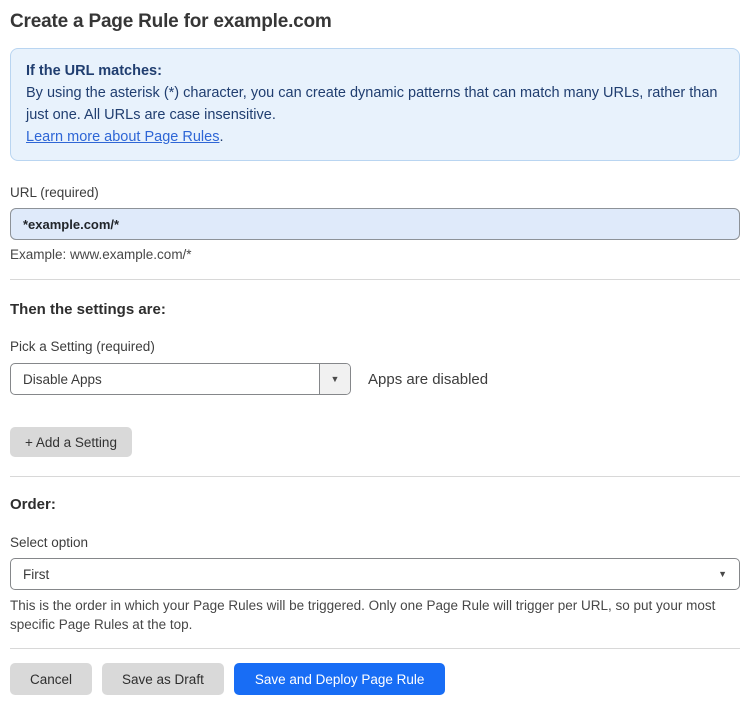 Image resolution: width=750 pixels, height=707 pixels. Describe the element at coordinates (375, 137) in the screenshot. I see `info-box-link-line: Learn more about Page Rules.` at that location.